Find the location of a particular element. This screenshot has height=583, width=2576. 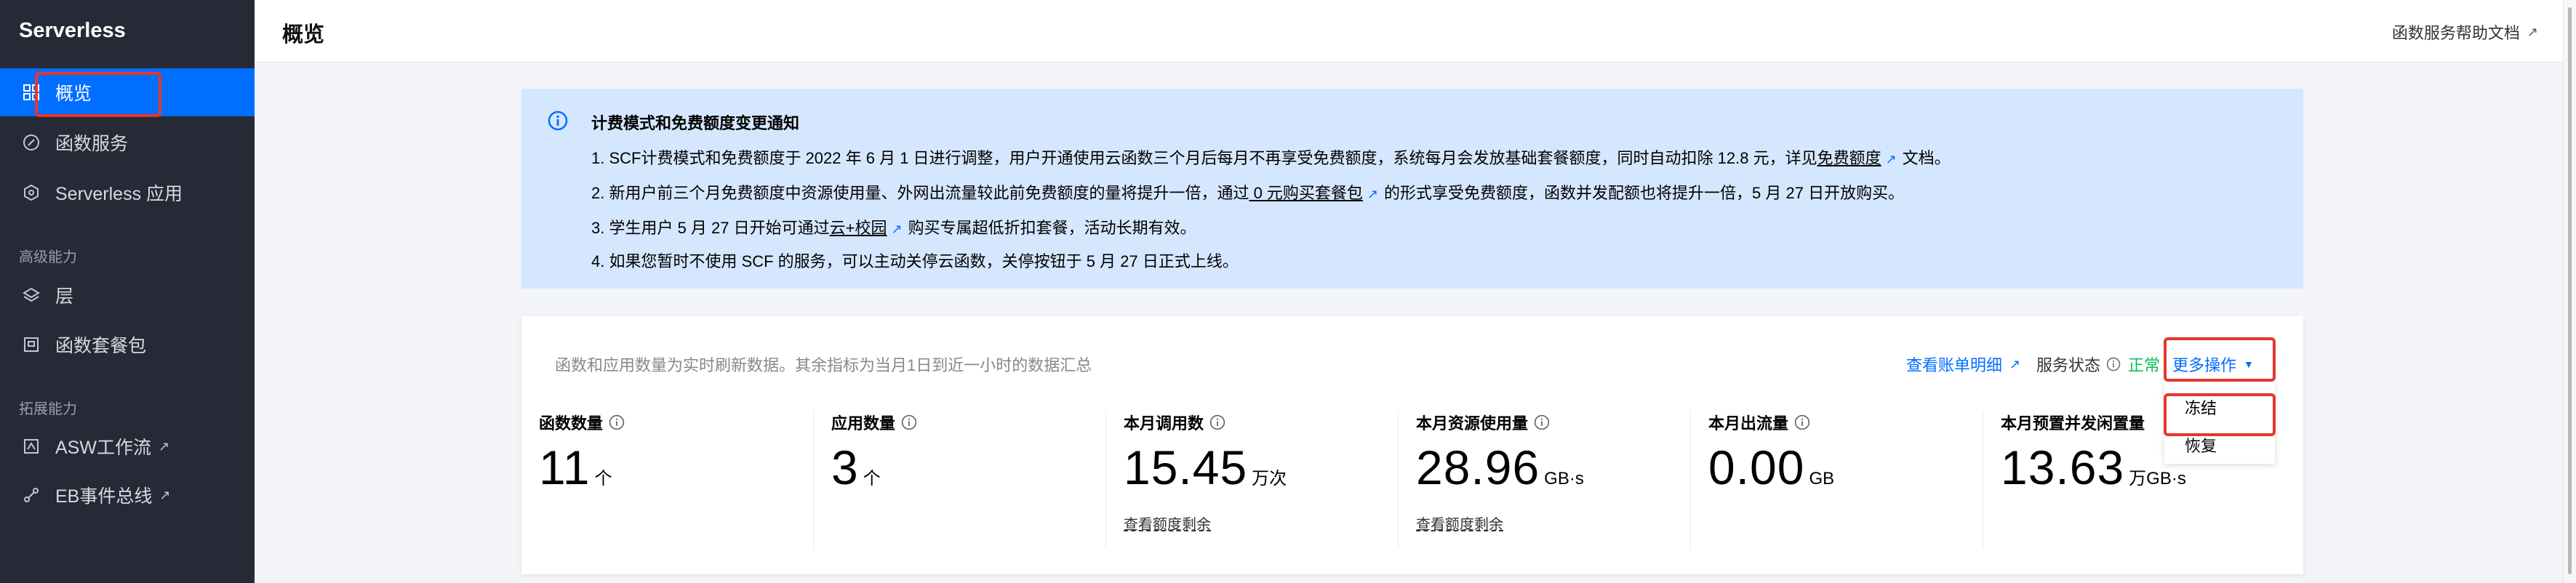

notice-text: 3. 学生用户 5 月 27 日开始可通过 is located at coordinates (710, 228).